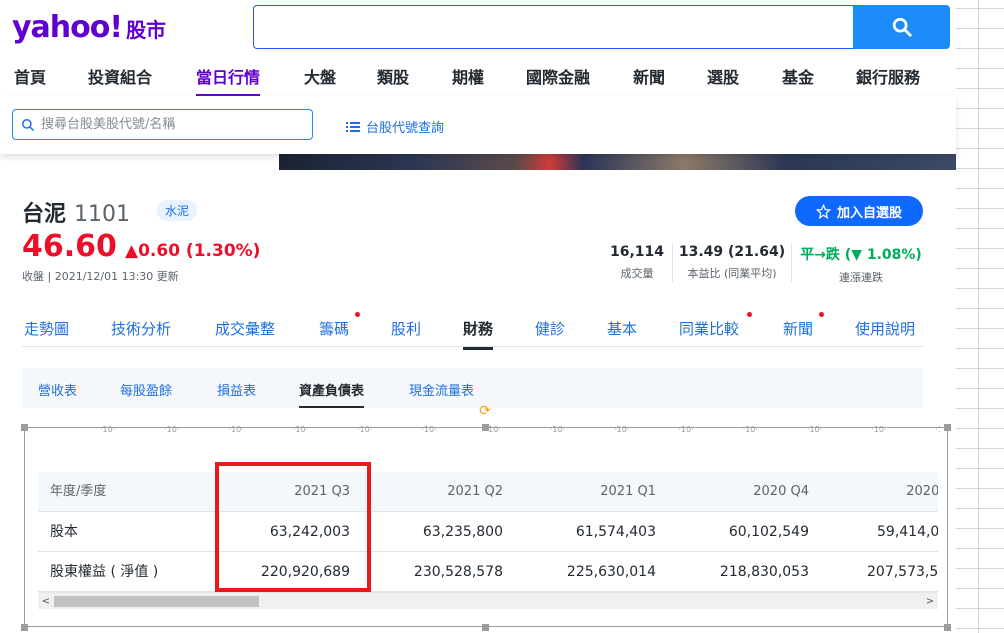  I want to click on subtab-cash-flow: 現金流量表, so click(441, 393).